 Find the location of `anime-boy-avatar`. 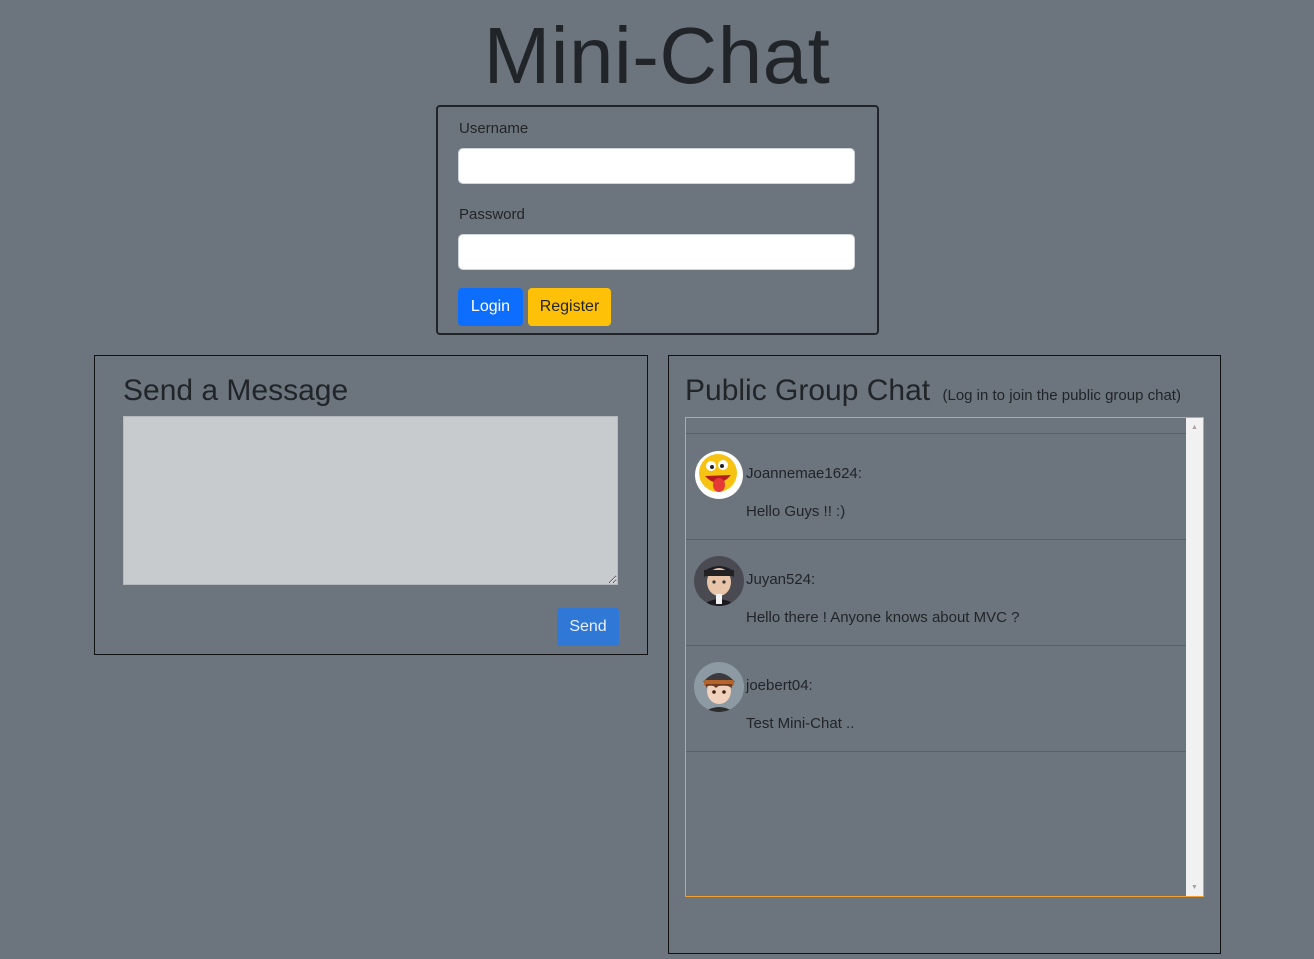

anime-boy-avatar is located at coordinates (719, 581).